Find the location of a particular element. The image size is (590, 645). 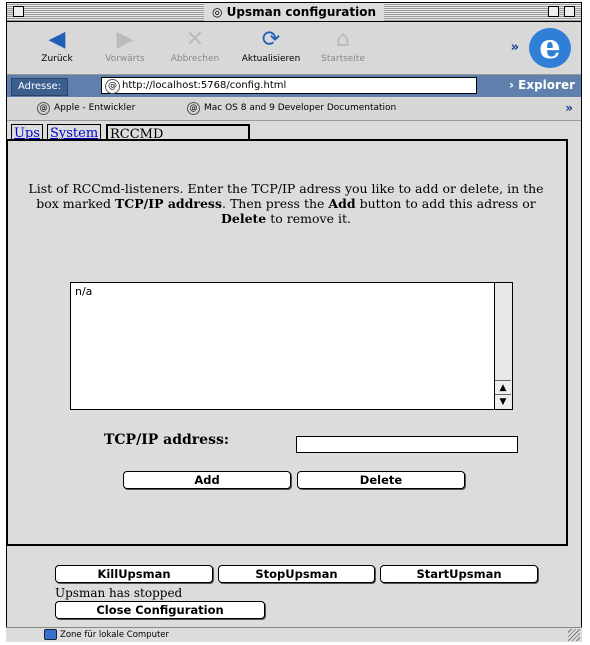

list-item: n/a is located at coordinates (83, 291).